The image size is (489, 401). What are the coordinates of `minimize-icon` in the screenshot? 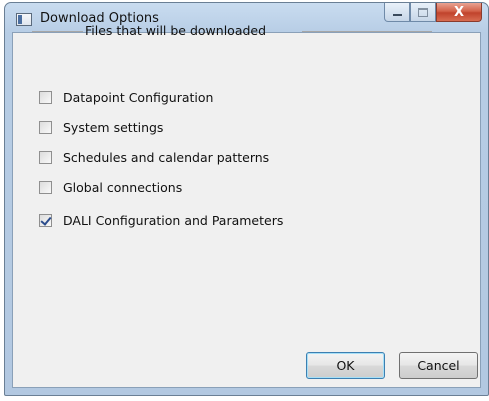 It's located at (397, 15).